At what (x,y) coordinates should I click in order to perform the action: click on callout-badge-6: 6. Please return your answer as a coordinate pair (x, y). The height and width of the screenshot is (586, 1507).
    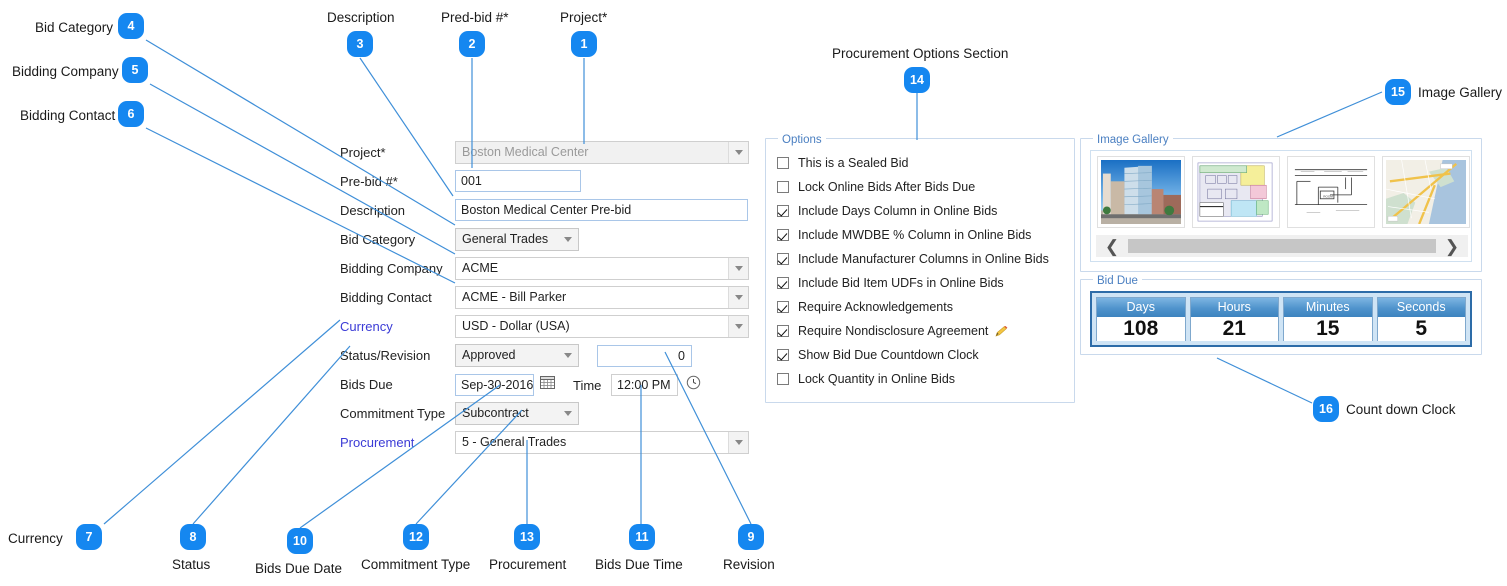
    Looking at the image, I should click on (131, 114).